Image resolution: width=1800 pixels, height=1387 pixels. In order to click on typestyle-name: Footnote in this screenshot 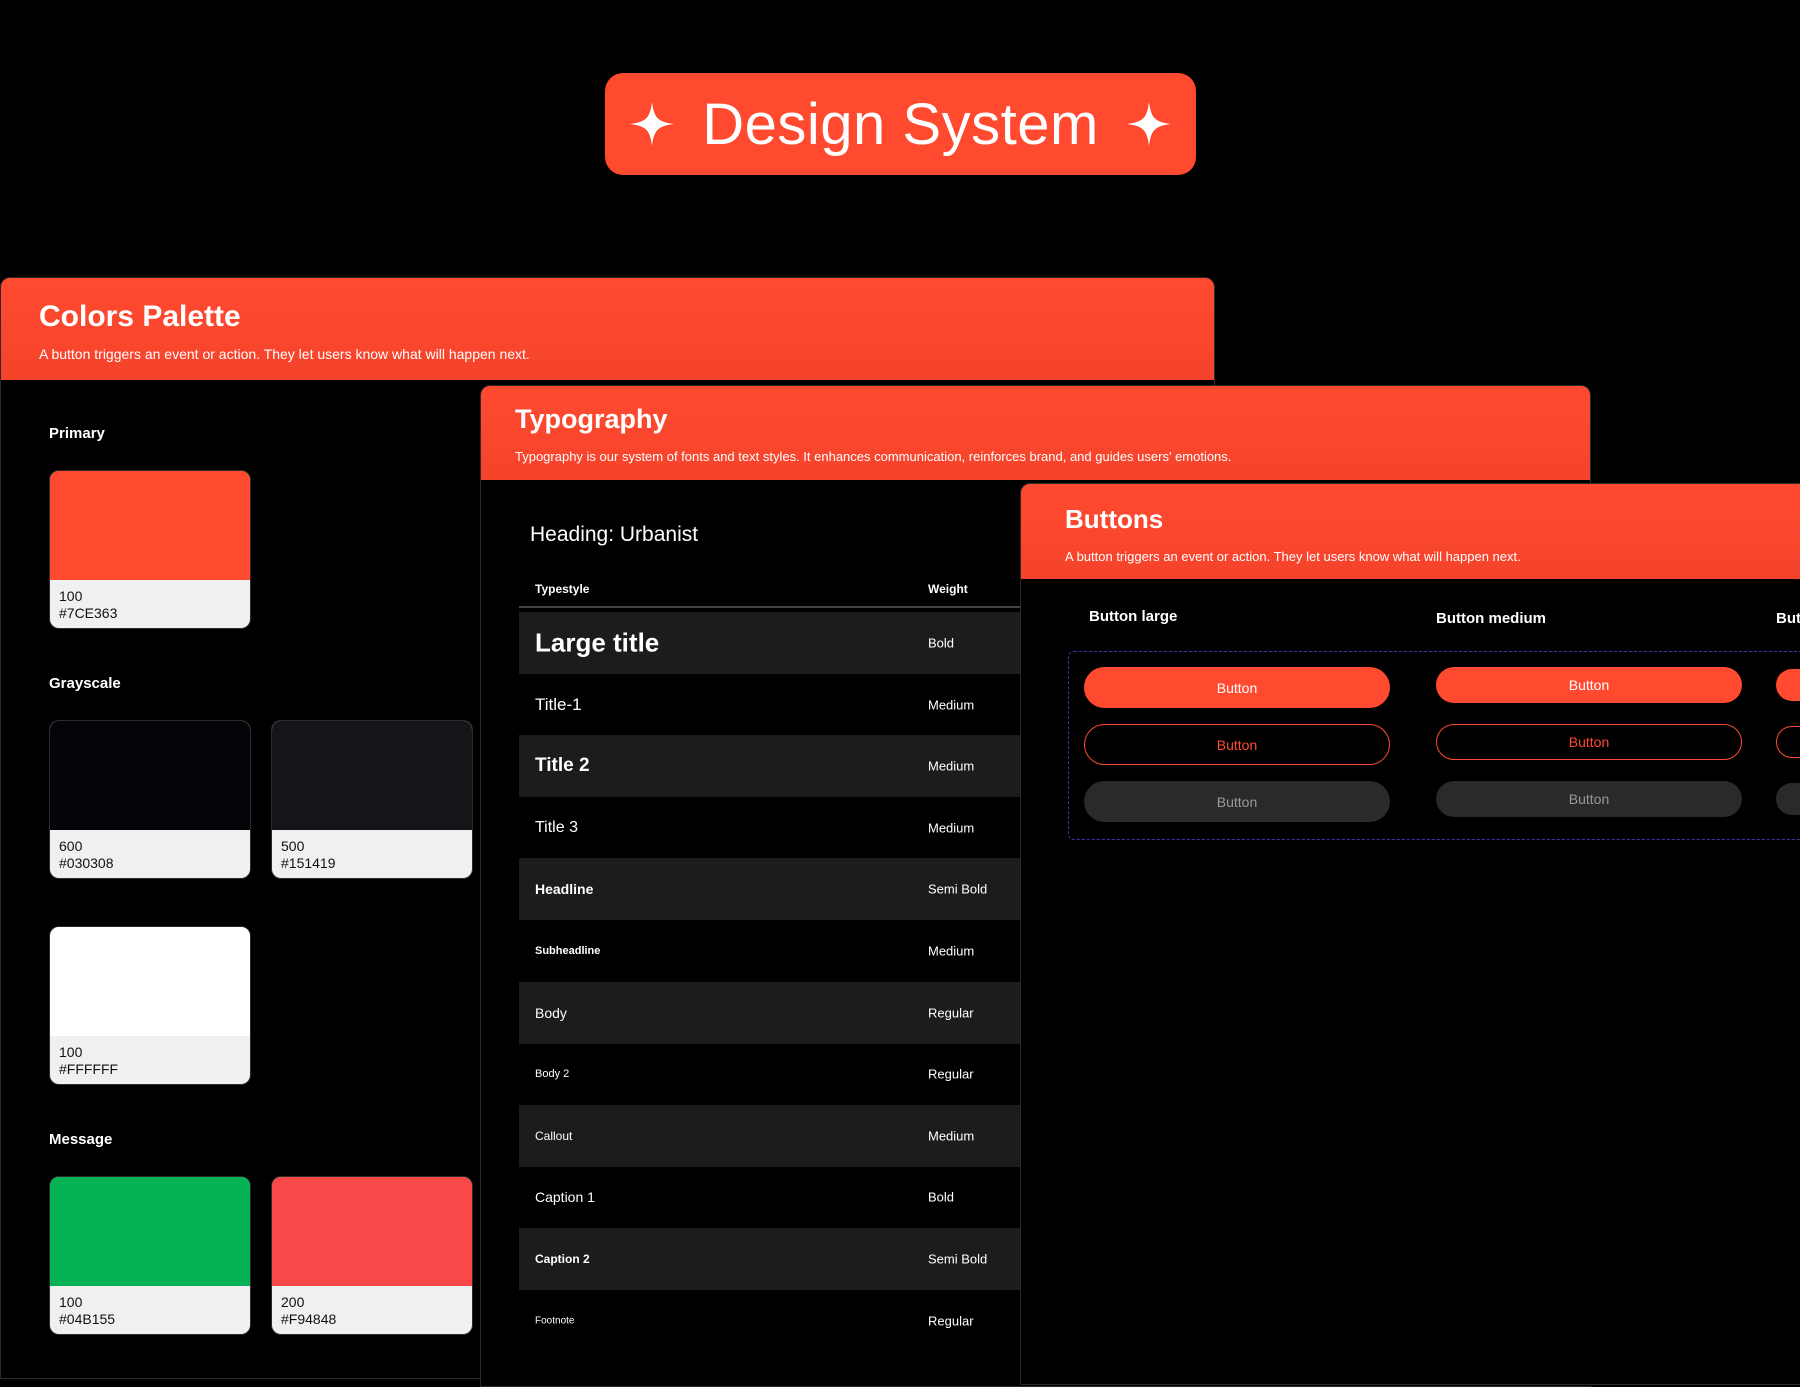, I will do `click(555, 1321)`.